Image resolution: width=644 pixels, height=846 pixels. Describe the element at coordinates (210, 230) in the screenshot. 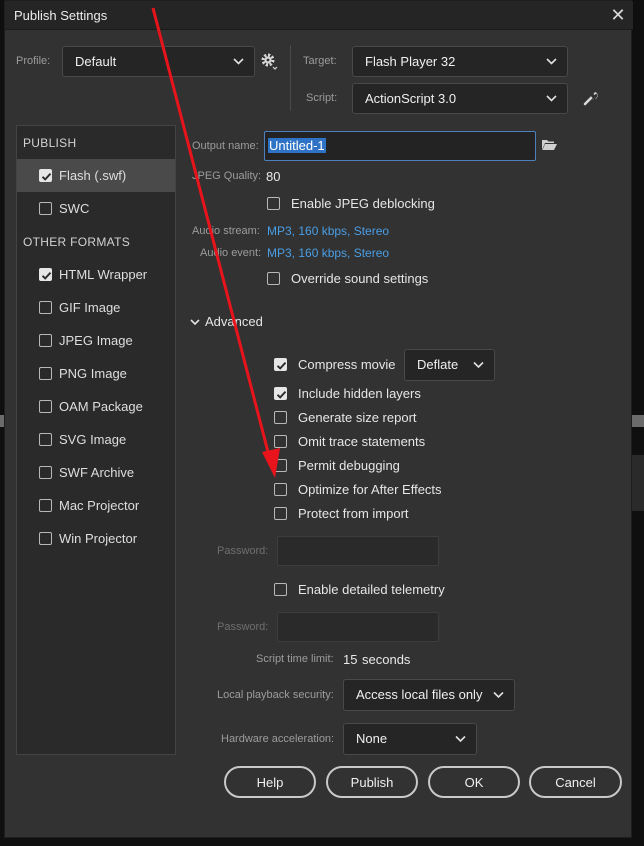

I see `annotation-arrow-line` at that location.